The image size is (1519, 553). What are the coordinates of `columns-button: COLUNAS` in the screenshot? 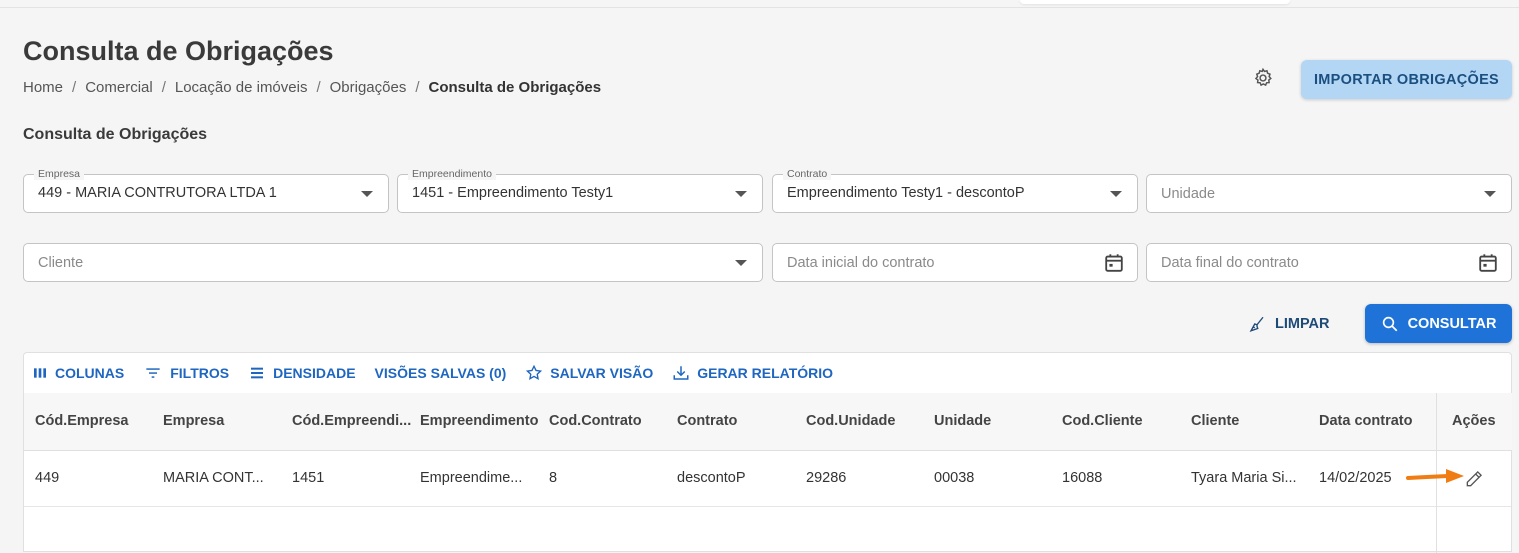 It's located at (78, 373).